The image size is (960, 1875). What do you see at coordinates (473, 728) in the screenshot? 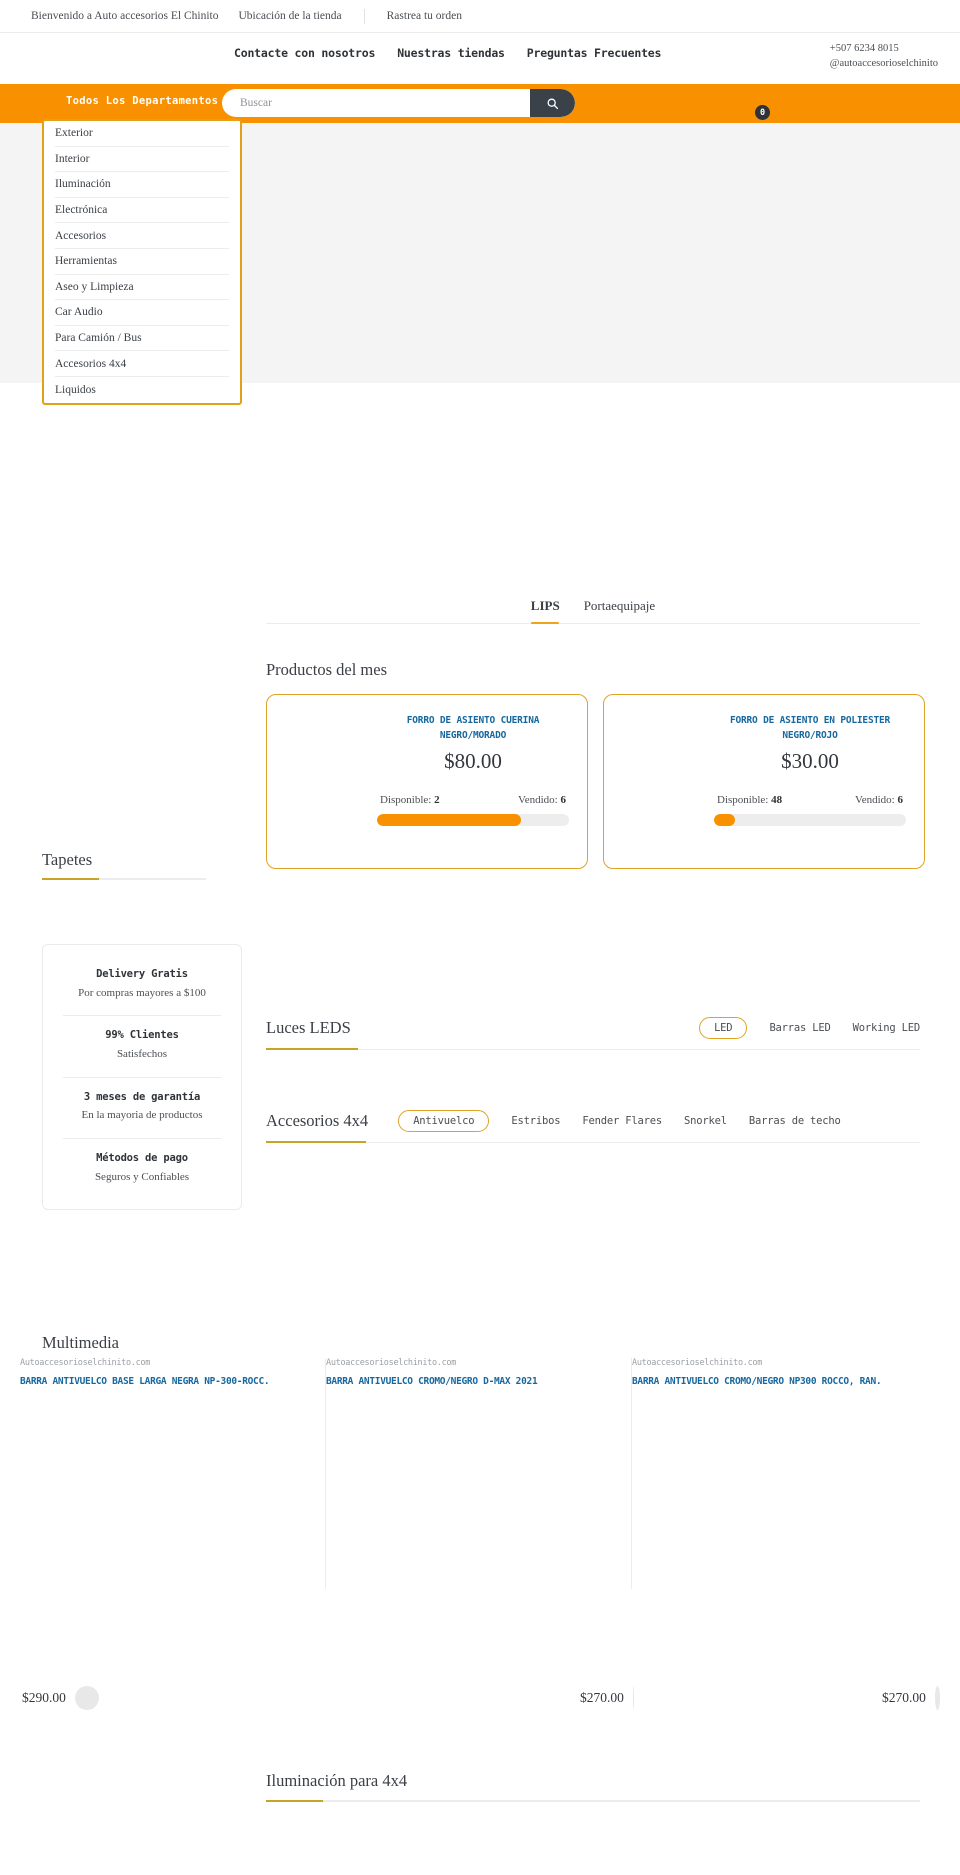
I see `product-name: FORRO DE ASIENTO CUERINA NEGRO/MORADO` at bounding box center [473, 728].